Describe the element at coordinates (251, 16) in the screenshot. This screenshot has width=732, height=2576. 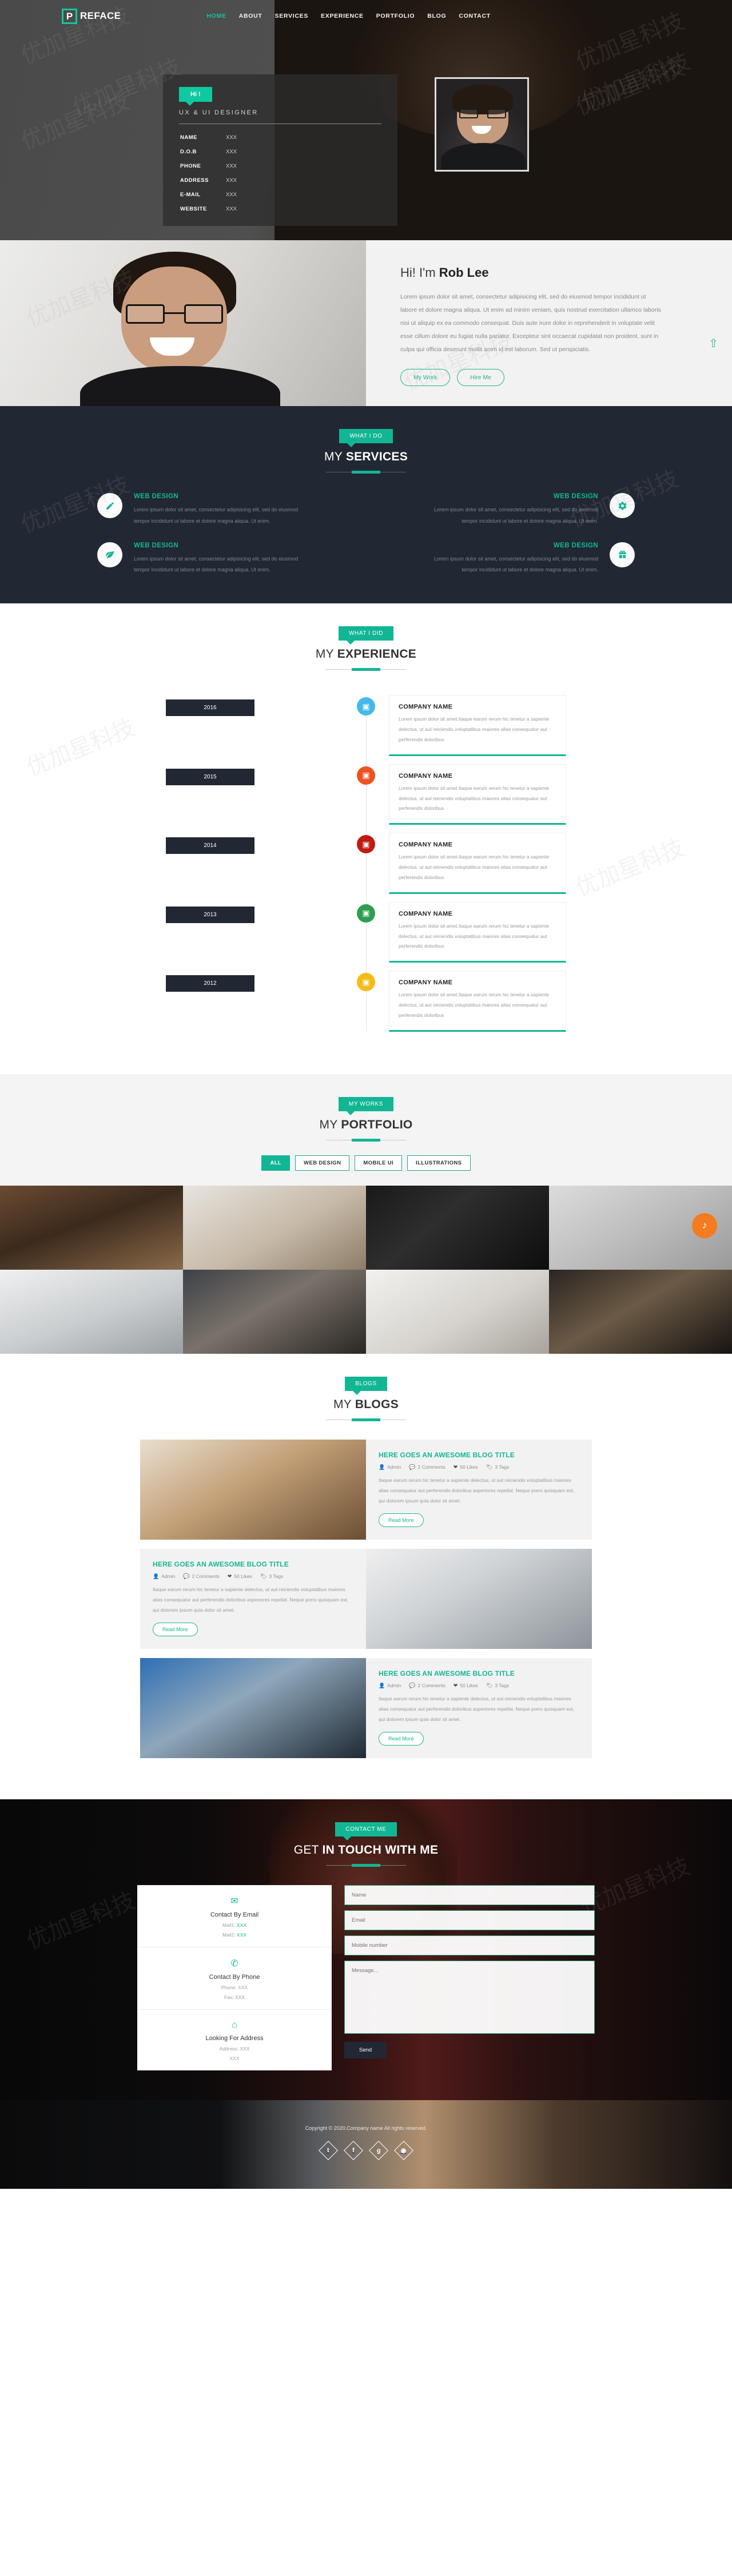
I see `nav-item-about: ABOUT` at that location.